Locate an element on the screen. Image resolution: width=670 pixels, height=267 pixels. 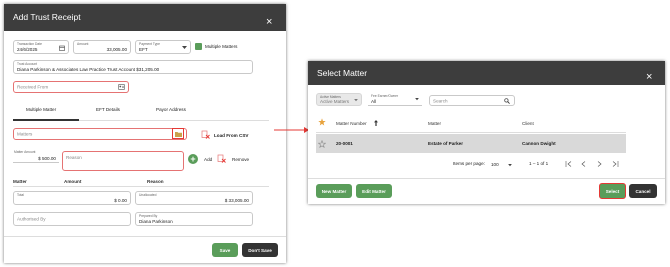
tab-eft-details: EFT Details is located at coordinates (108, 109).